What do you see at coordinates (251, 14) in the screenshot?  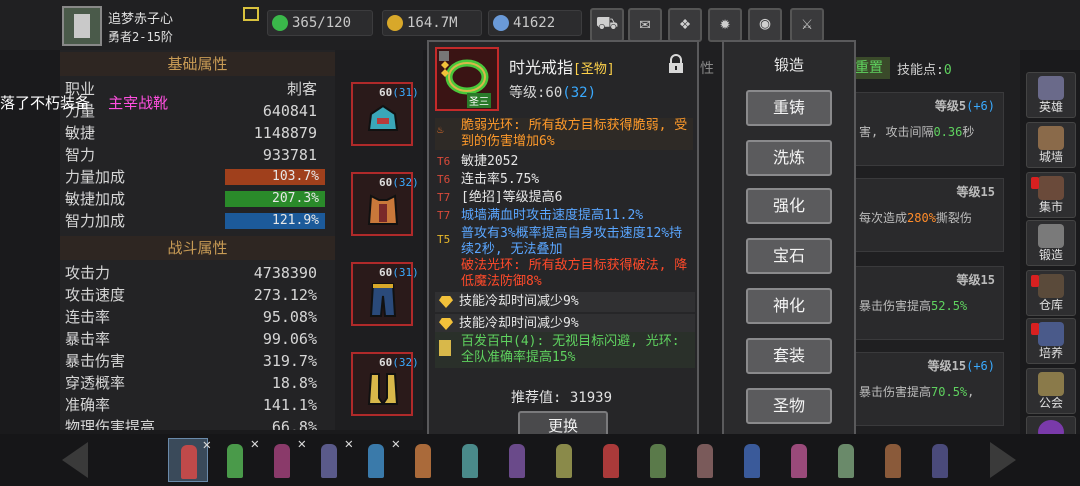 I see `edit-icon` at bounding box center [251, 14].